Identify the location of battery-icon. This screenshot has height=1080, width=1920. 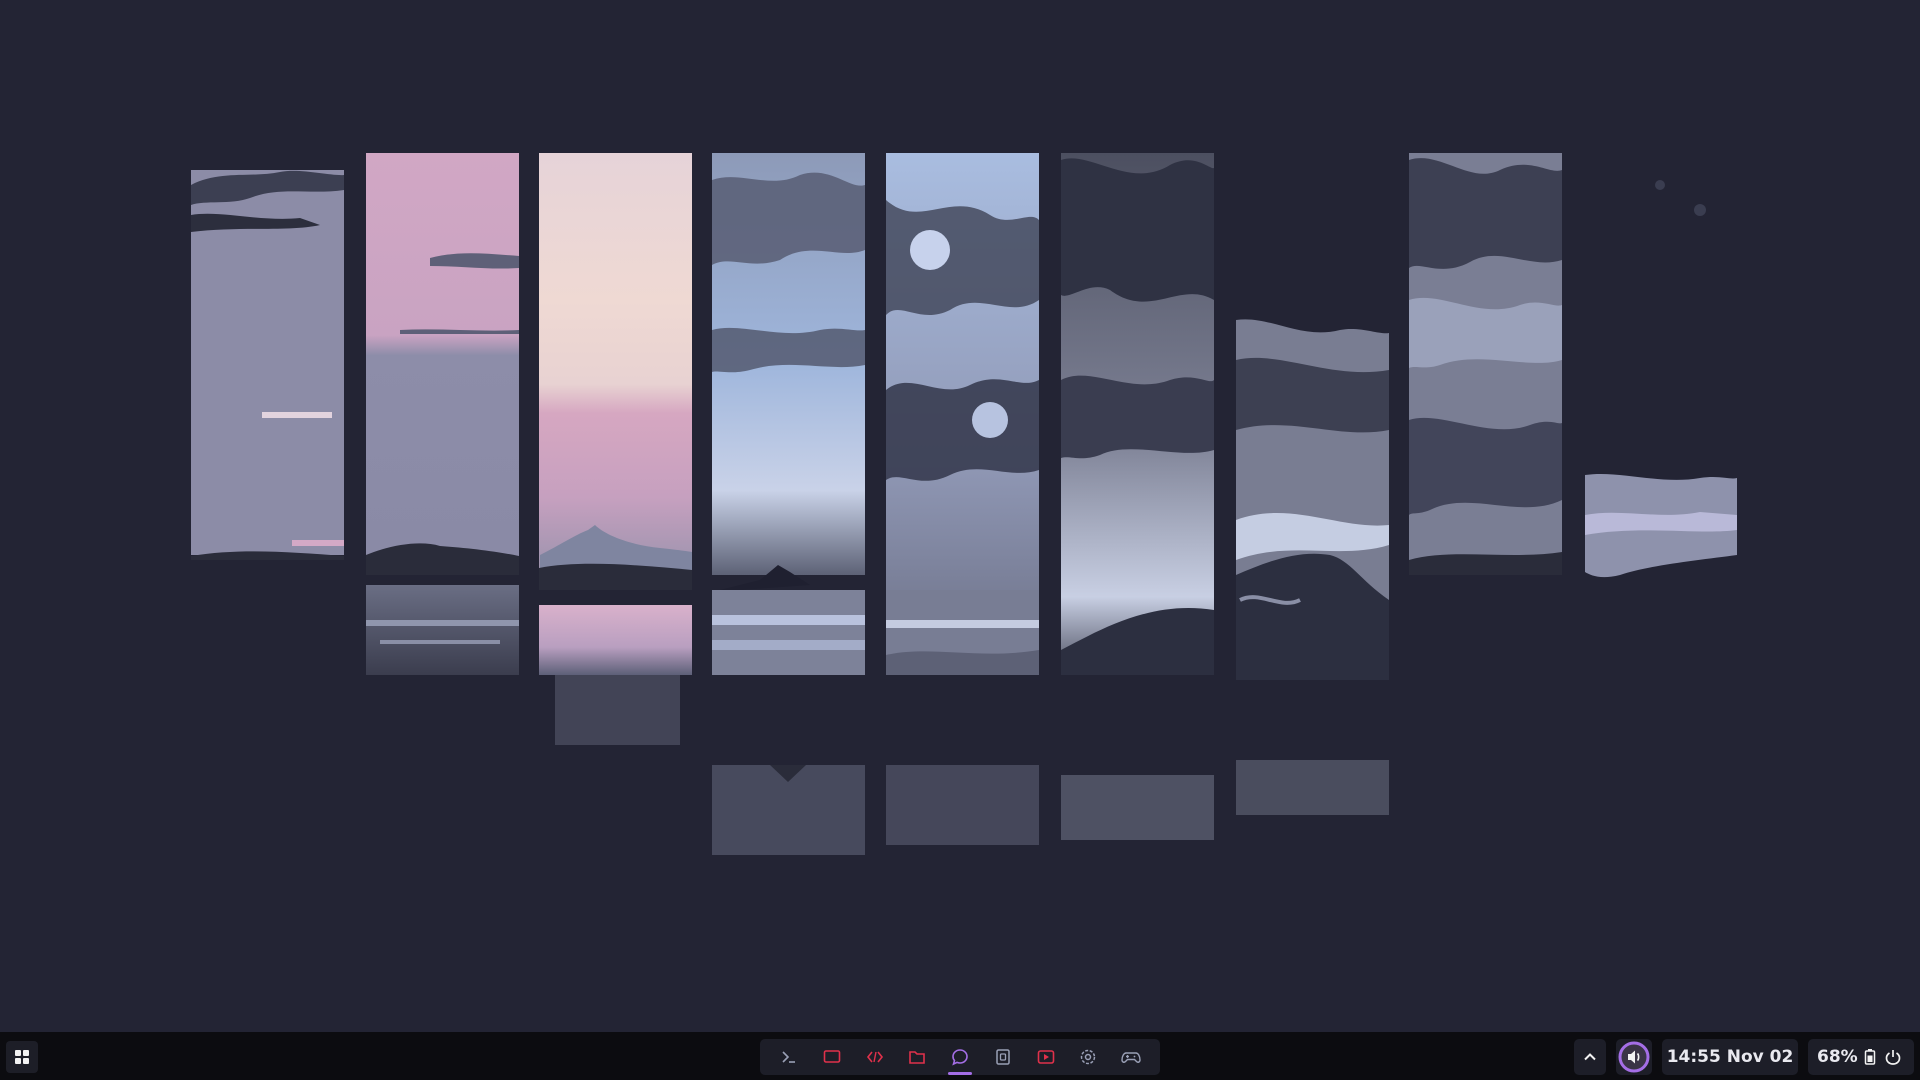
(1869, 1057).